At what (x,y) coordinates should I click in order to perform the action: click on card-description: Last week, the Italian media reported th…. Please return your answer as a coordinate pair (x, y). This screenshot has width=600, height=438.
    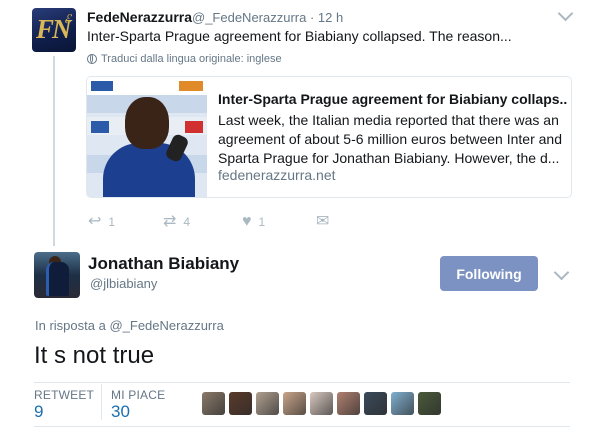
    Looking at the image, I should click on (390, 139).